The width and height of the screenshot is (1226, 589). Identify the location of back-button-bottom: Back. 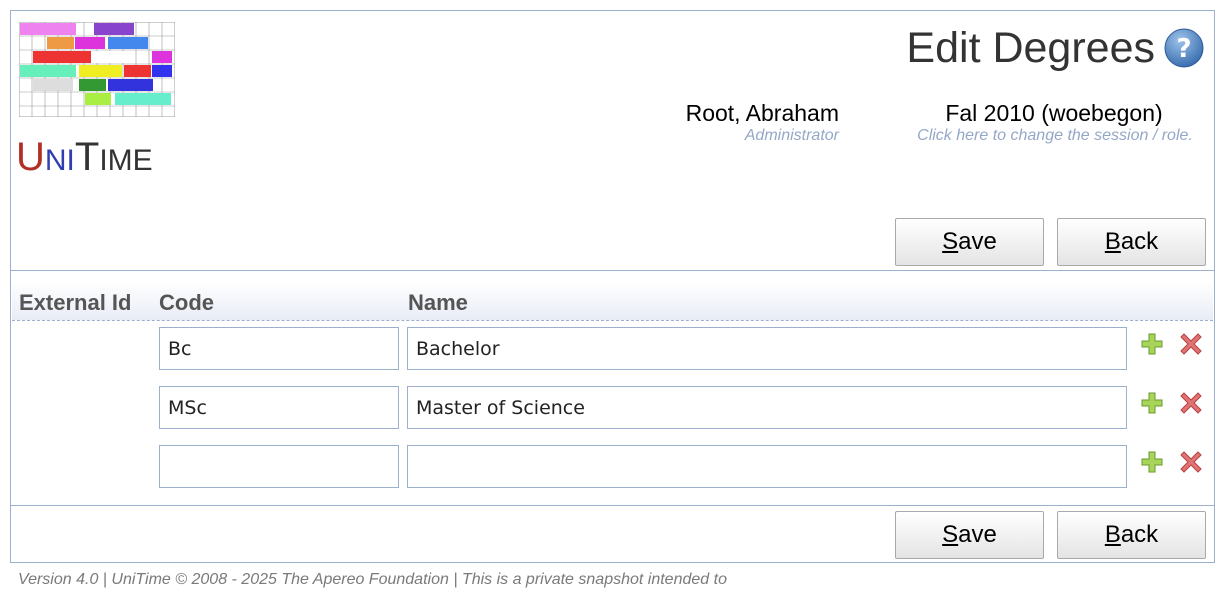
(1131, 535).